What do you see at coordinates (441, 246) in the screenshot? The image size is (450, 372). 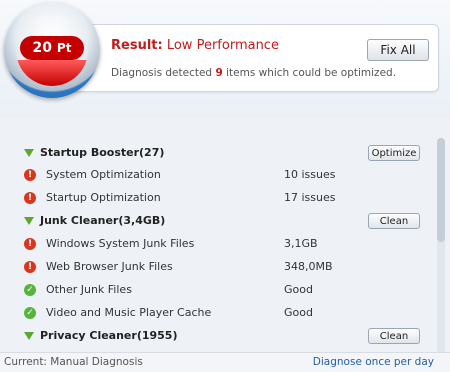 I see `scrollbar` at bounding box center [441, 246].